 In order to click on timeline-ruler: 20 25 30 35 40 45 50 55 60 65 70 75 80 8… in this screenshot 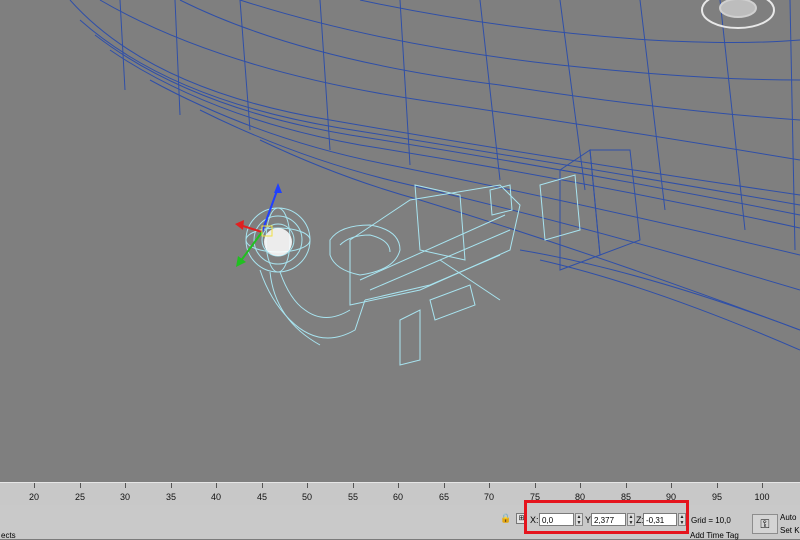, I will do `click(400, 494)`.